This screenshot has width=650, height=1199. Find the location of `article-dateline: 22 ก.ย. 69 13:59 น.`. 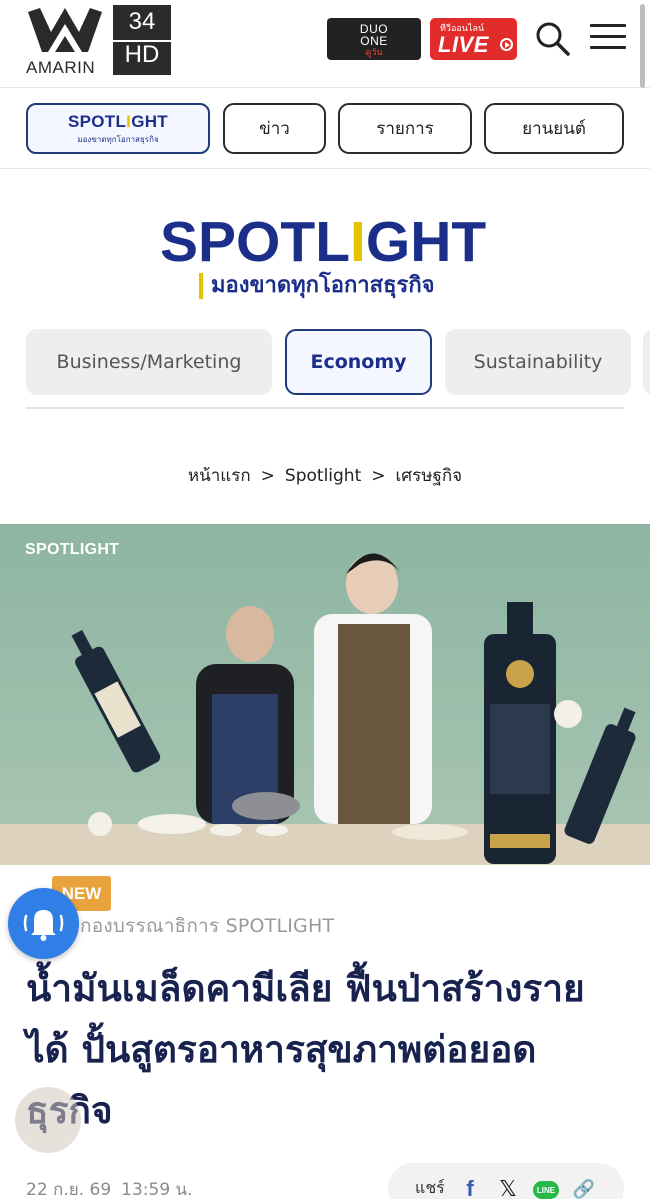

article-dateline: 22 ก.ย. 69 13:59 น. is located at coordinates (109, 1187).